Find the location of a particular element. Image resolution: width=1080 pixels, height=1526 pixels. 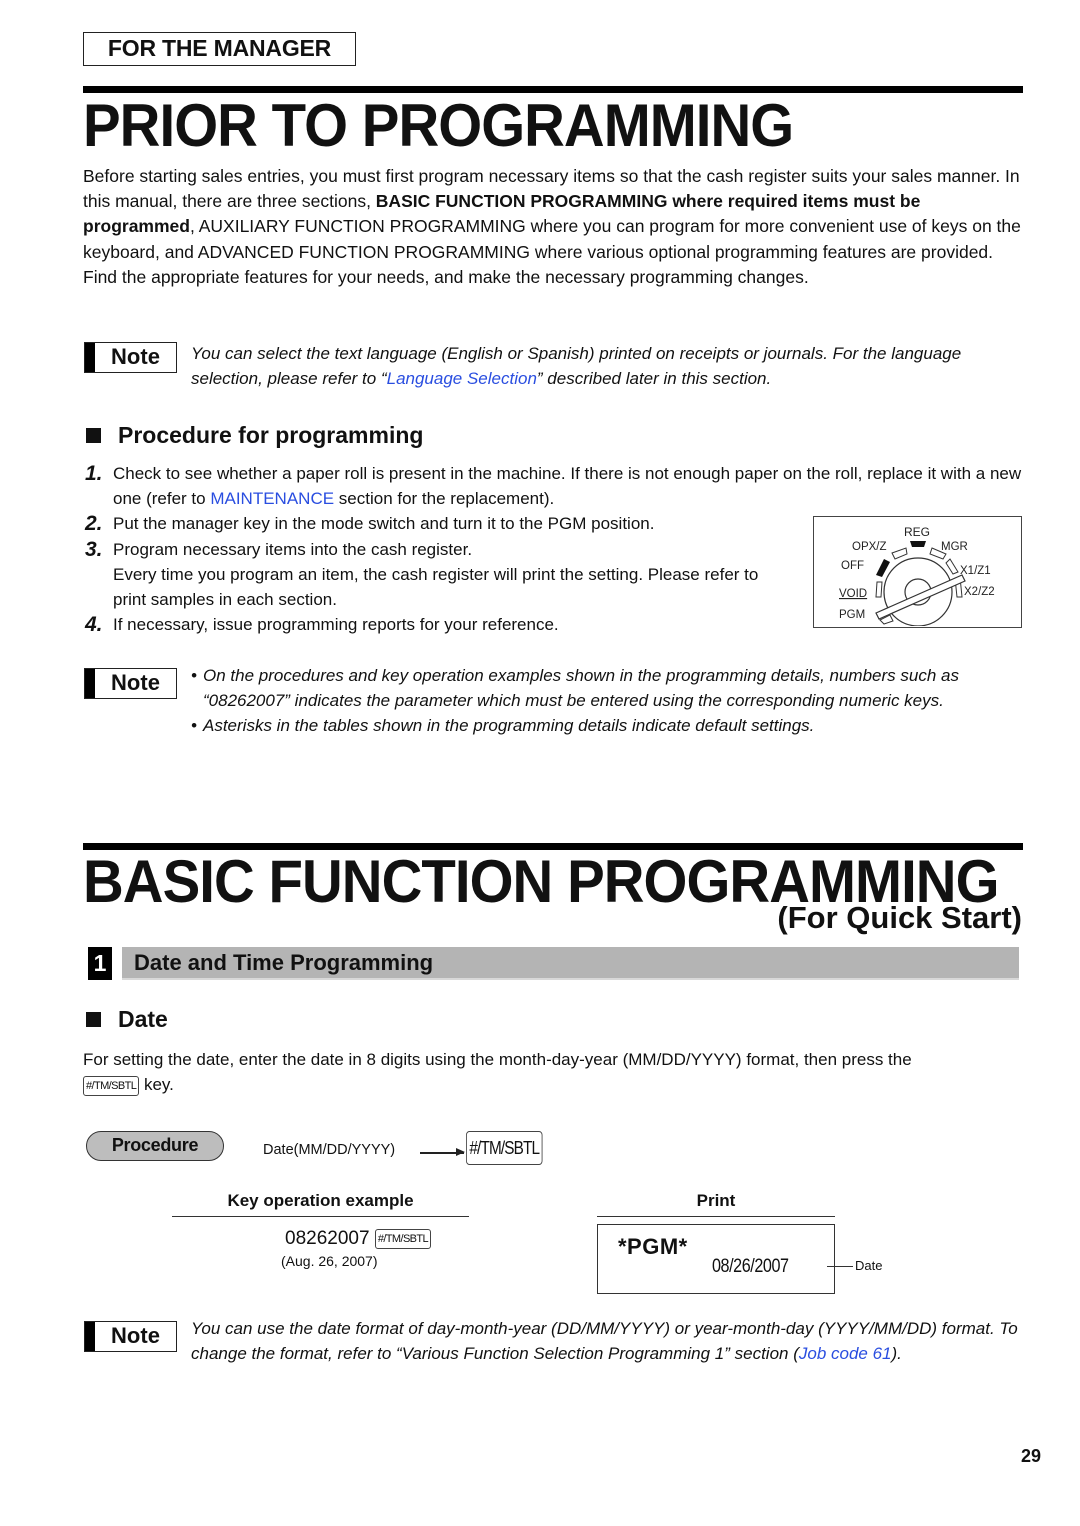

key-operation-value: 08262007 #/TM/SBTL is located at coordinates (358, 1239).